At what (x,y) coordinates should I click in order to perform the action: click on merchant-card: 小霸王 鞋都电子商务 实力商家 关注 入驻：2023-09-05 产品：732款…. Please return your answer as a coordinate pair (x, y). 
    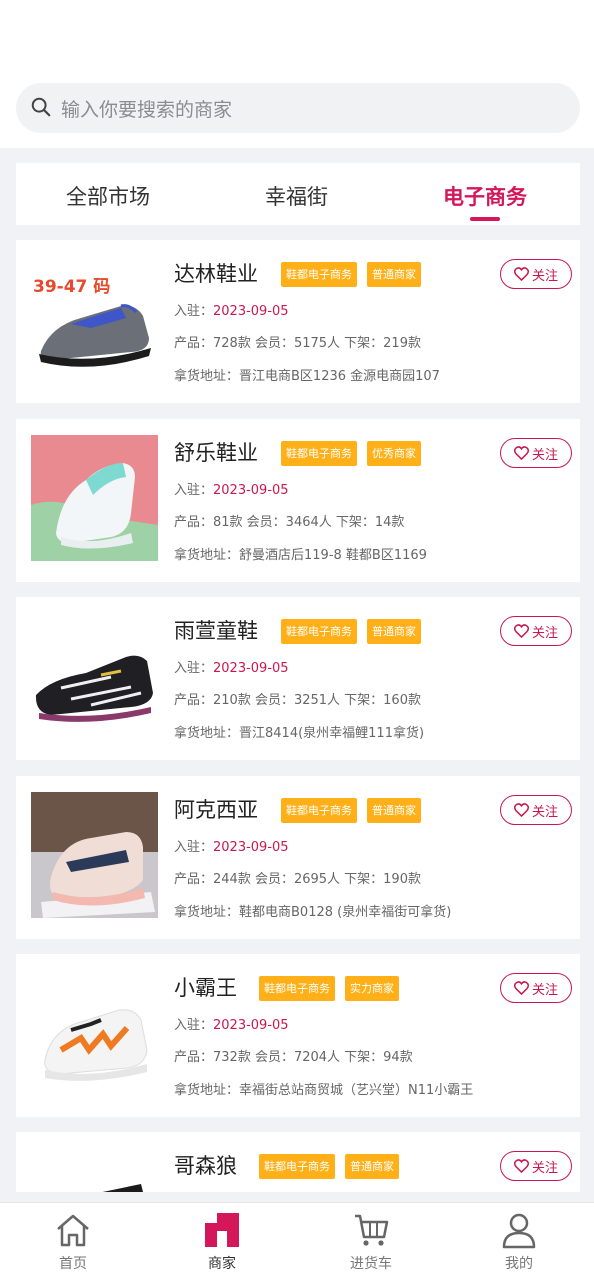
    Looking at the image, I should click on (298, 1035).